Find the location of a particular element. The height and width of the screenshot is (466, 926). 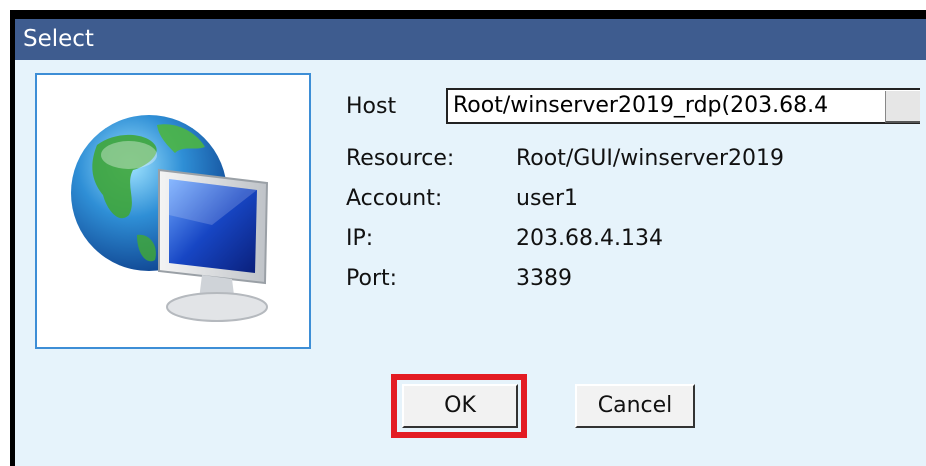

cancel-button: Cancel is located at coordinates (635, 406).